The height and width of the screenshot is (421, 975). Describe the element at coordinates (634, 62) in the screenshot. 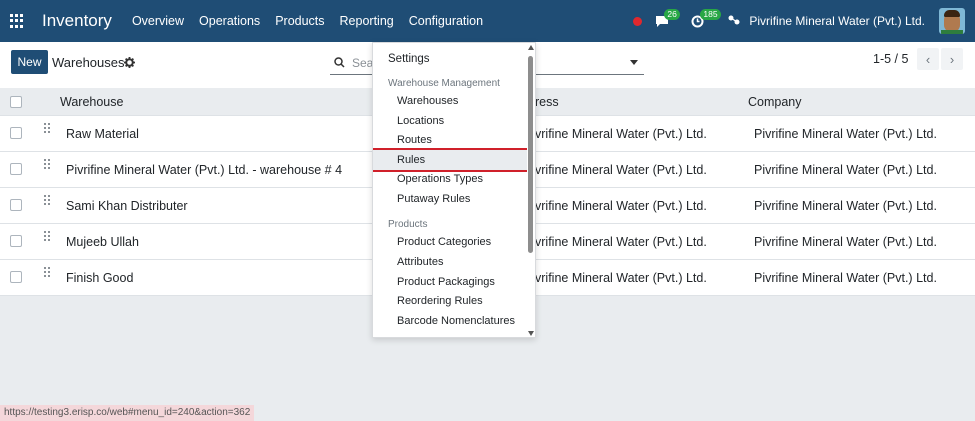

I see `search-options-caret-icon` at that location.